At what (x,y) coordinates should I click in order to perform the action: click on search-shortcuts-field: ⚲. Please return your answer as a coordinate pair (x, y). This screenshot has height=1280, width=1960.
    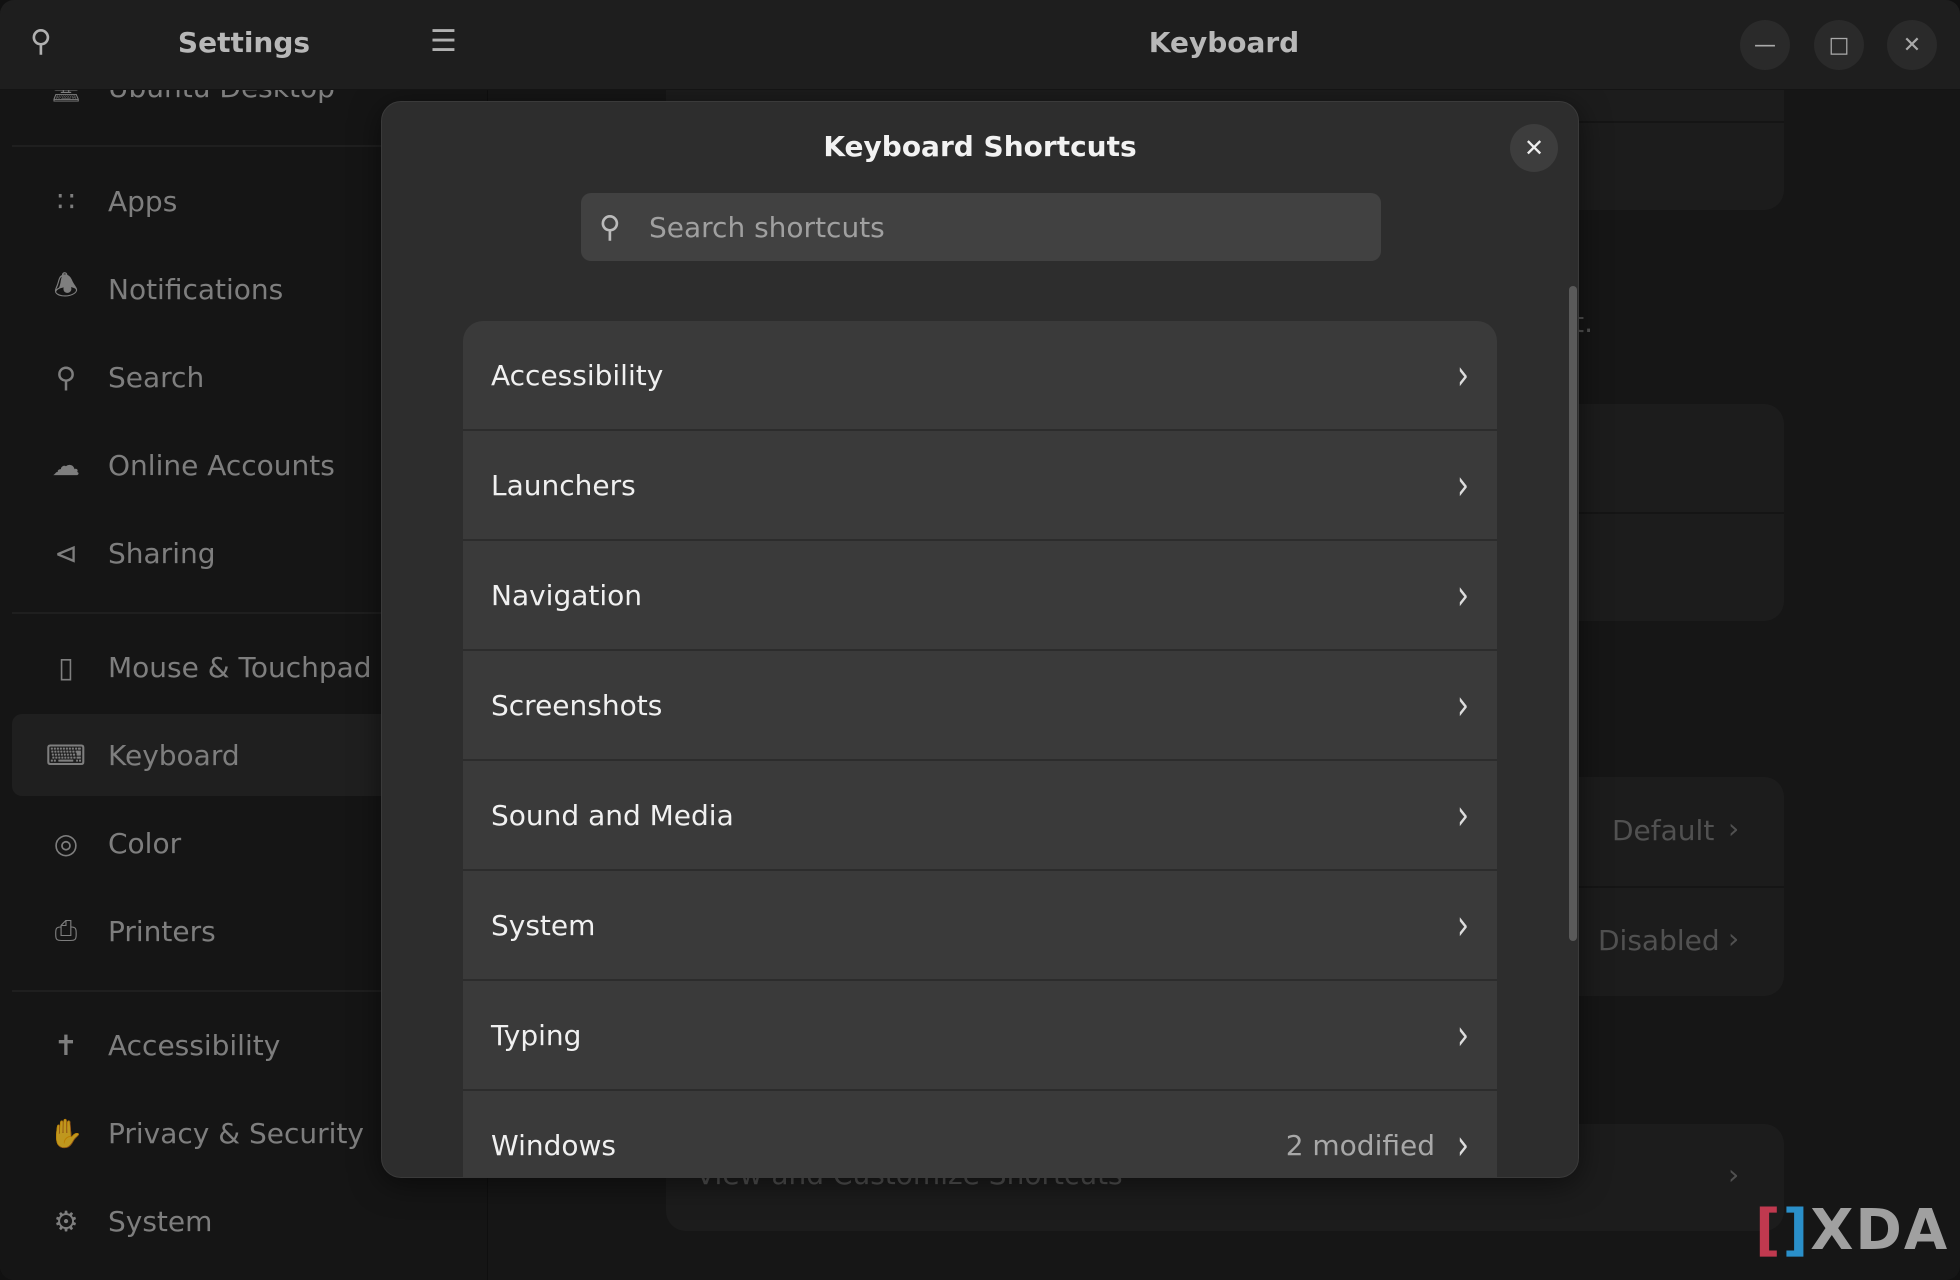
    Looking at the image, I should click on (981, 227).